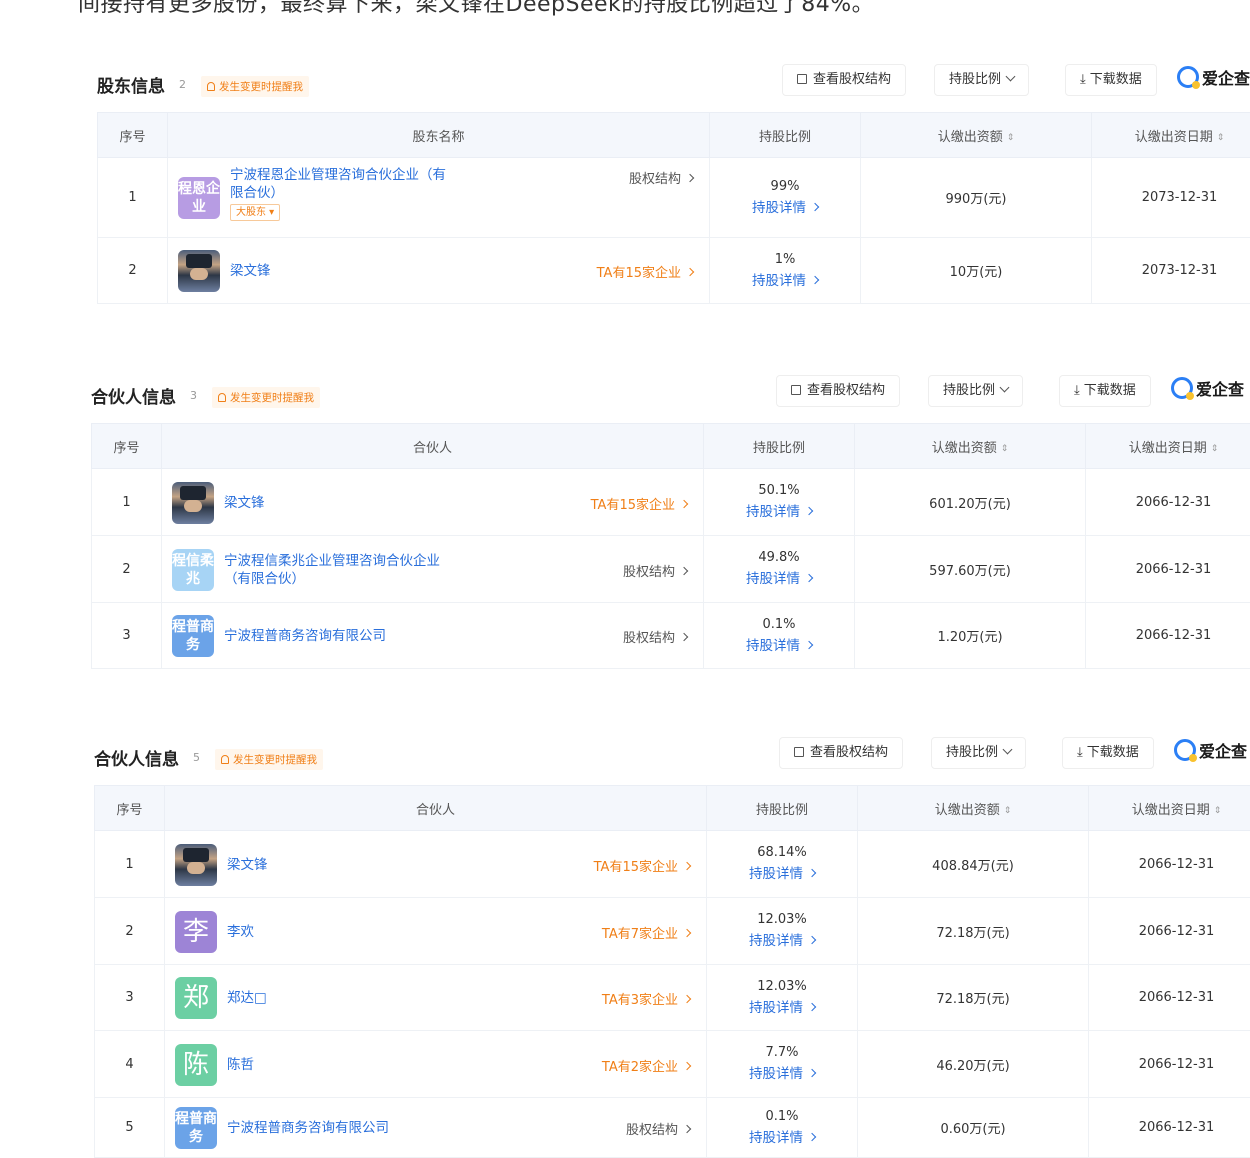  Describe the element at coordinates (133, 135) in the screenshot. I see `column-header: 序号` at that location.